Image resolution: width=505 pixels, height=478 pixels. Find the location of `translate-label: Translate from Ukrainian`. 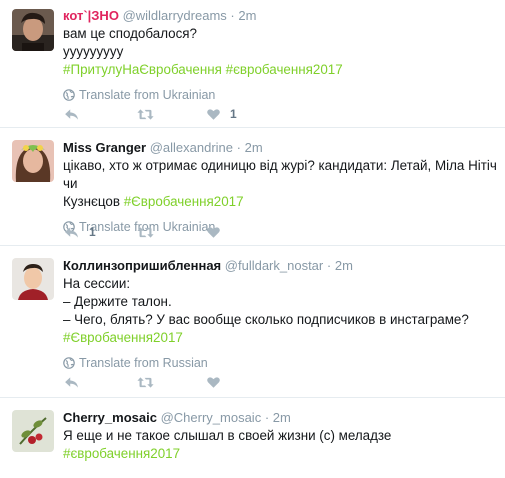

translate-label: Translate from Ukrainian is located at coordinates (147, 95).